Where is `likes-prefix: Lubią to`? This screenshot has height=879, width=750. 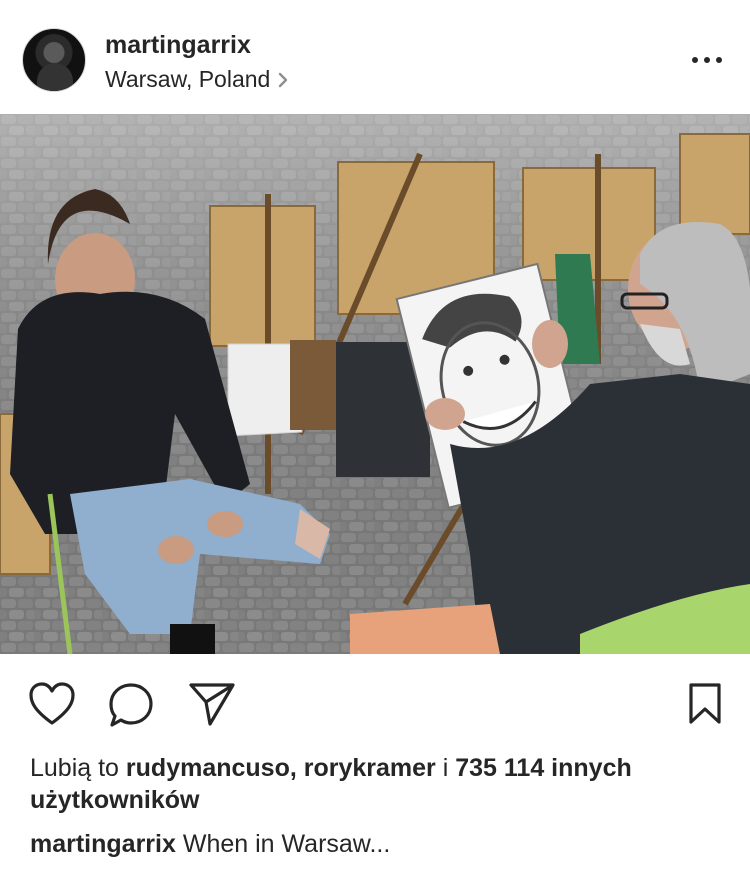
likes-prefix: Lubią to is located at coordinates (74, 768).